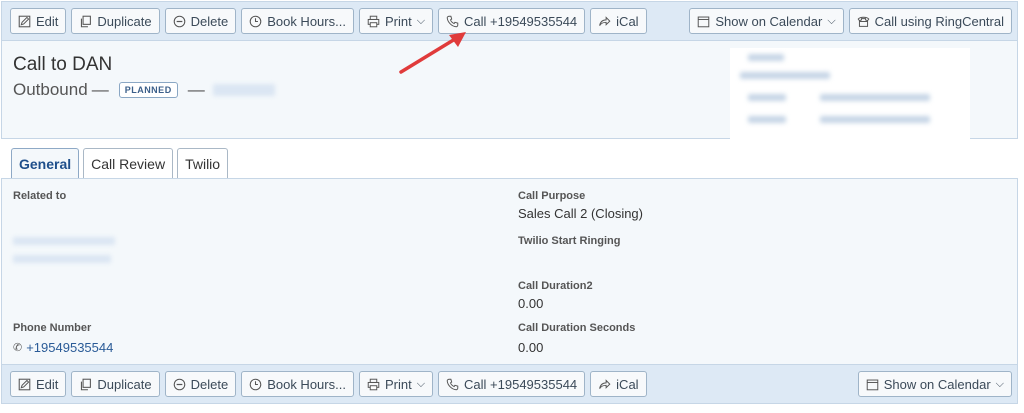 Image resolution: width=1024 pixels, height=413 pixels. What do you see at coordinates (432, 53) in the screenshot?
I see `annotation-arrow-icon` at bounding box center [432, 53].